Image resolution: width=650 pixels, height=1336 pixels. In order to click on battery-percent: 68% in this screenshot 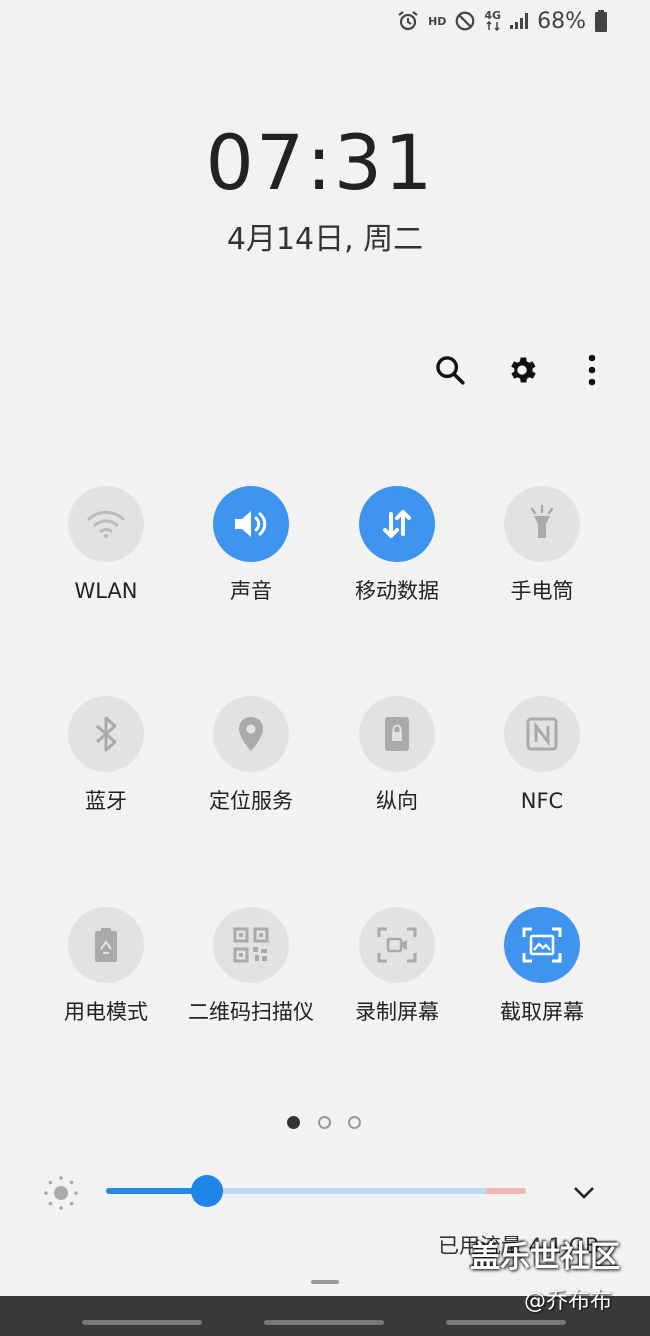, I will do `click(561, 21)`.